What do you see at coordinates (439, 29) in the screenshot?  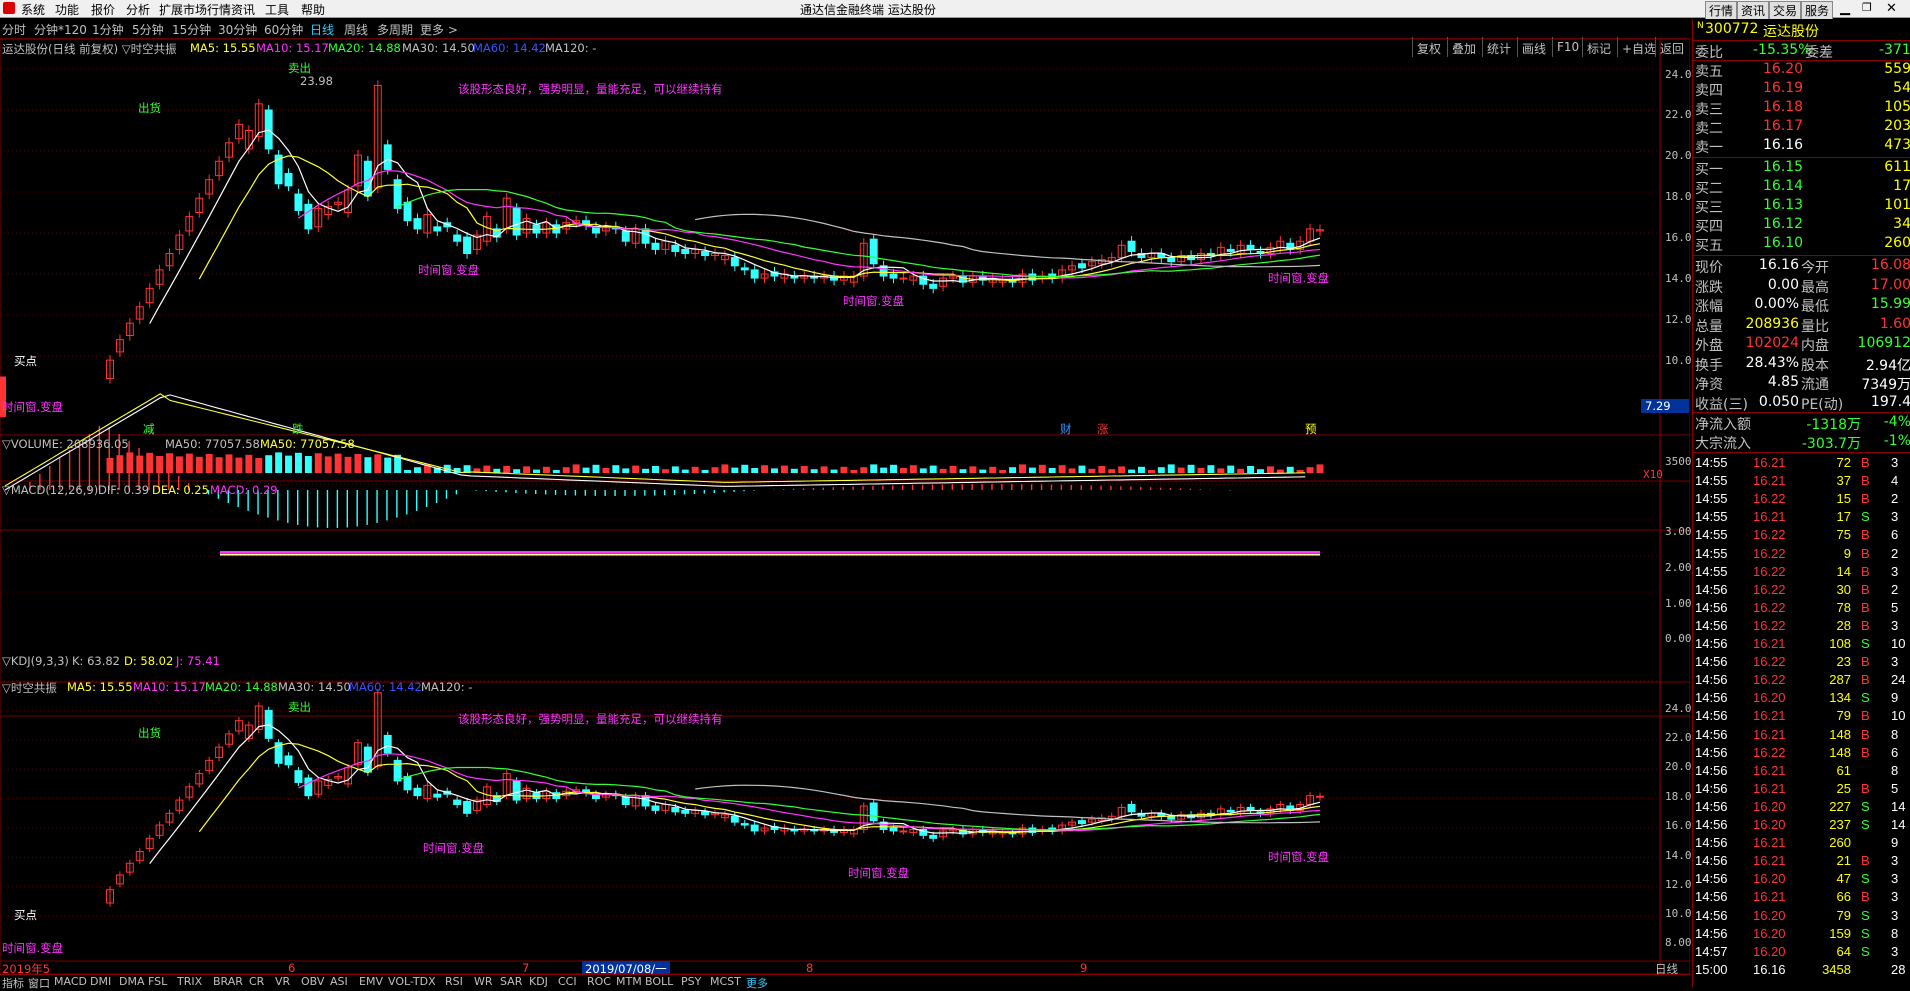 I see `period-more: 更多 >` at bounding box center [439, 29].